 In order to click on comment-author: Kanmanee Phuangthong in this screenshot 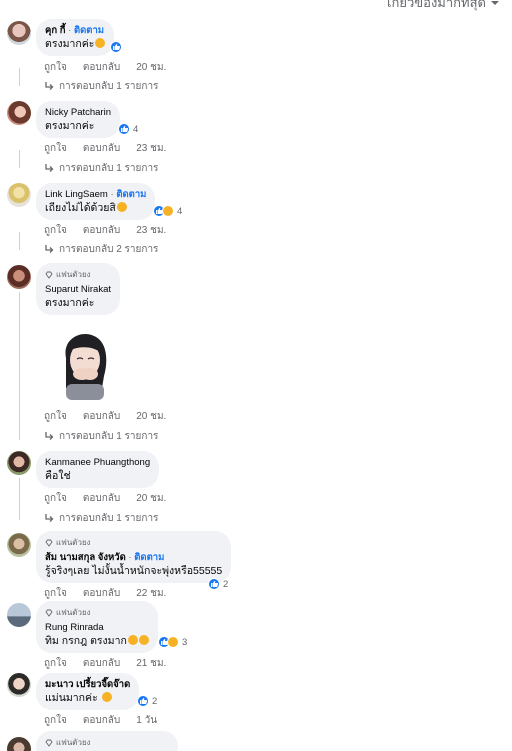, I will do `click(97, 462)`.